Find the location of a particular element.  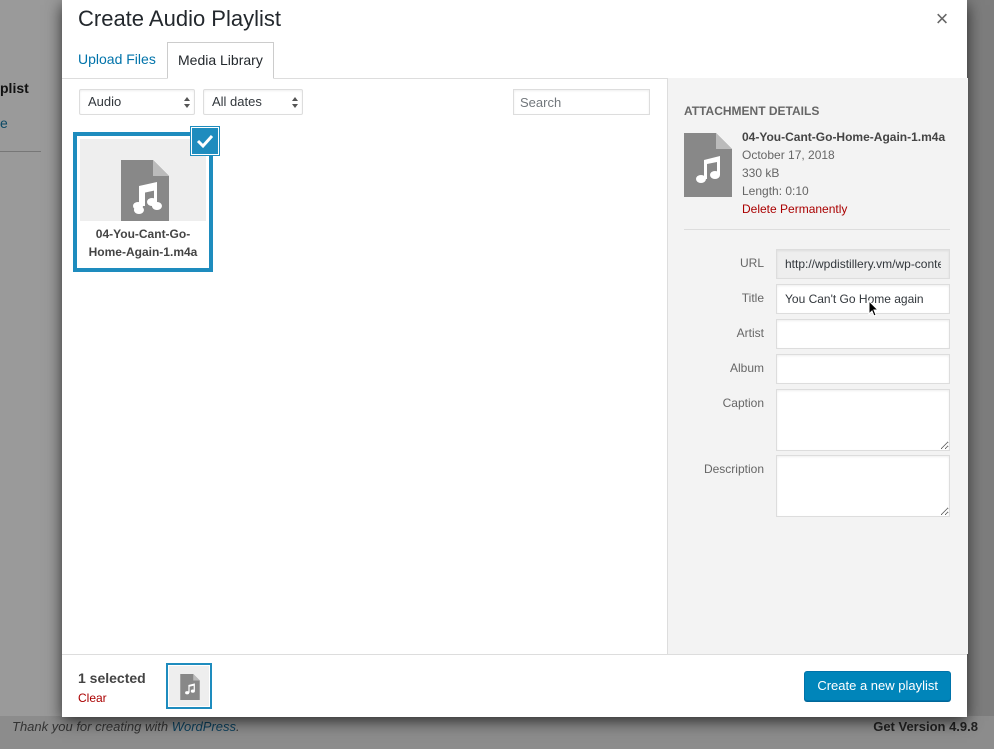

footer-wordpress-link: WordPress is located at coordinates (203, 726).